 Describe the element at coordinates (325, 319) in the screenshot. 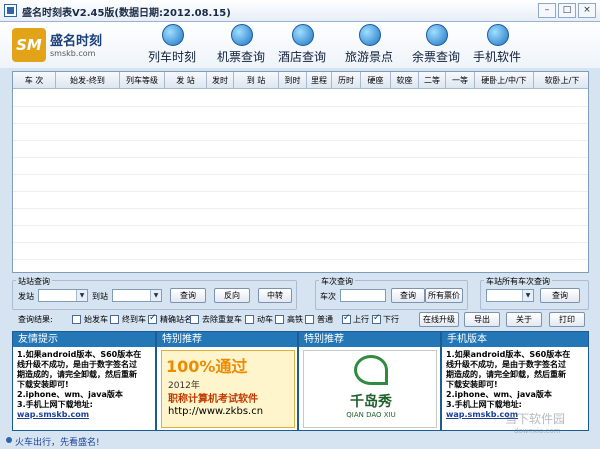

I see `checkbox-label: 普通` at that location.